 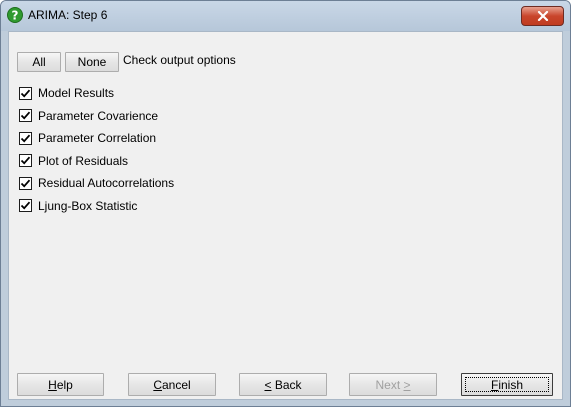 I want to click on output-option-row: Parameter Covarience, so click(x=88, y=116).